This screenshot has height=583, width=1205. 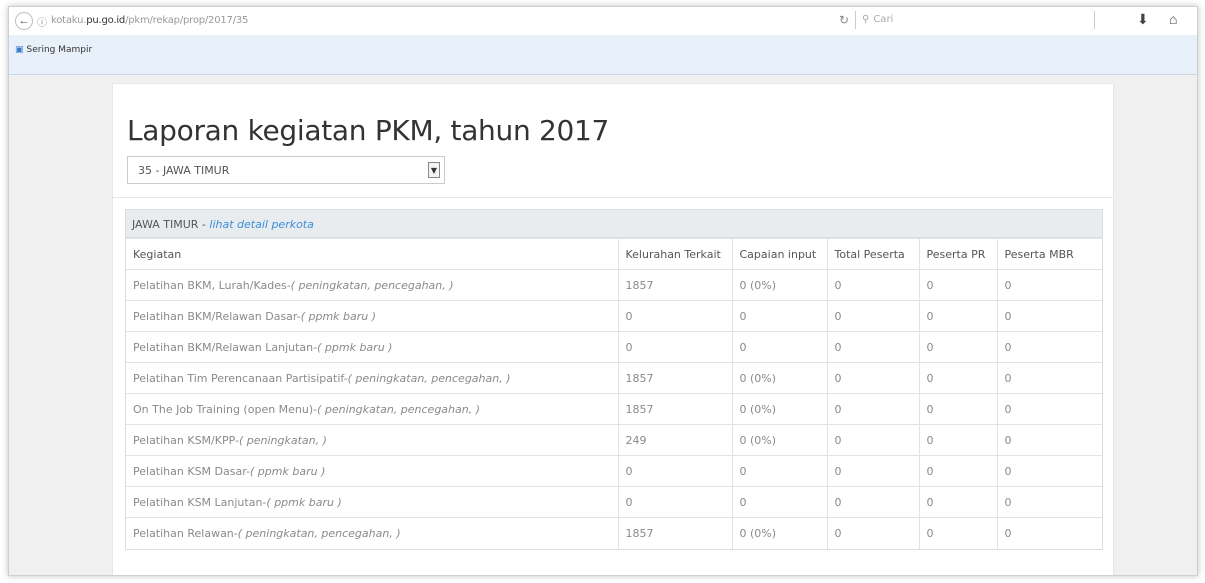 What do you see at coordinates (106, 20) in the screenshot?
I see `url-host: pu.go.id` at bounding box center [106, 20].